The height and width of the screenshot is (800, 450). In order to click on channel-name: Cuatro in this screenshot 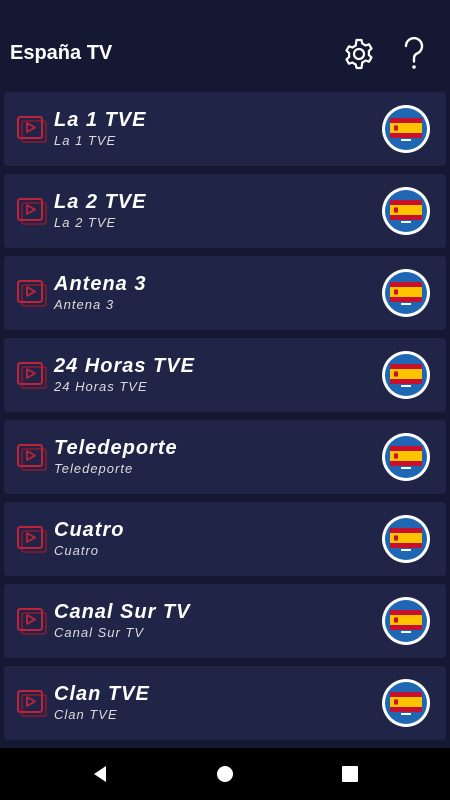, I will do `click(89, 530)`.